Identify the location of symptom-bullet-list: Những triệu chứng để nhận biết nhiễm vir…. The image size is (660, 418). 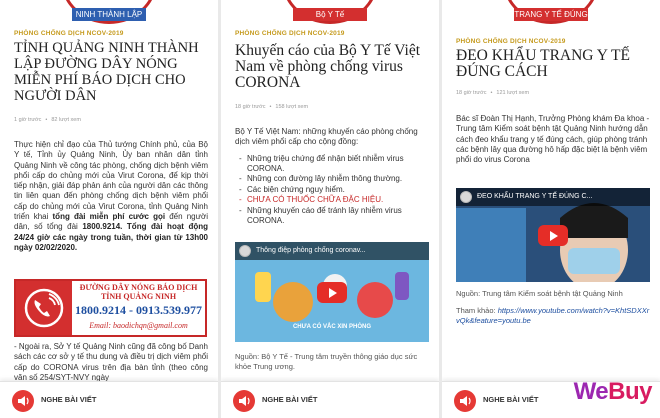
(334, 189).